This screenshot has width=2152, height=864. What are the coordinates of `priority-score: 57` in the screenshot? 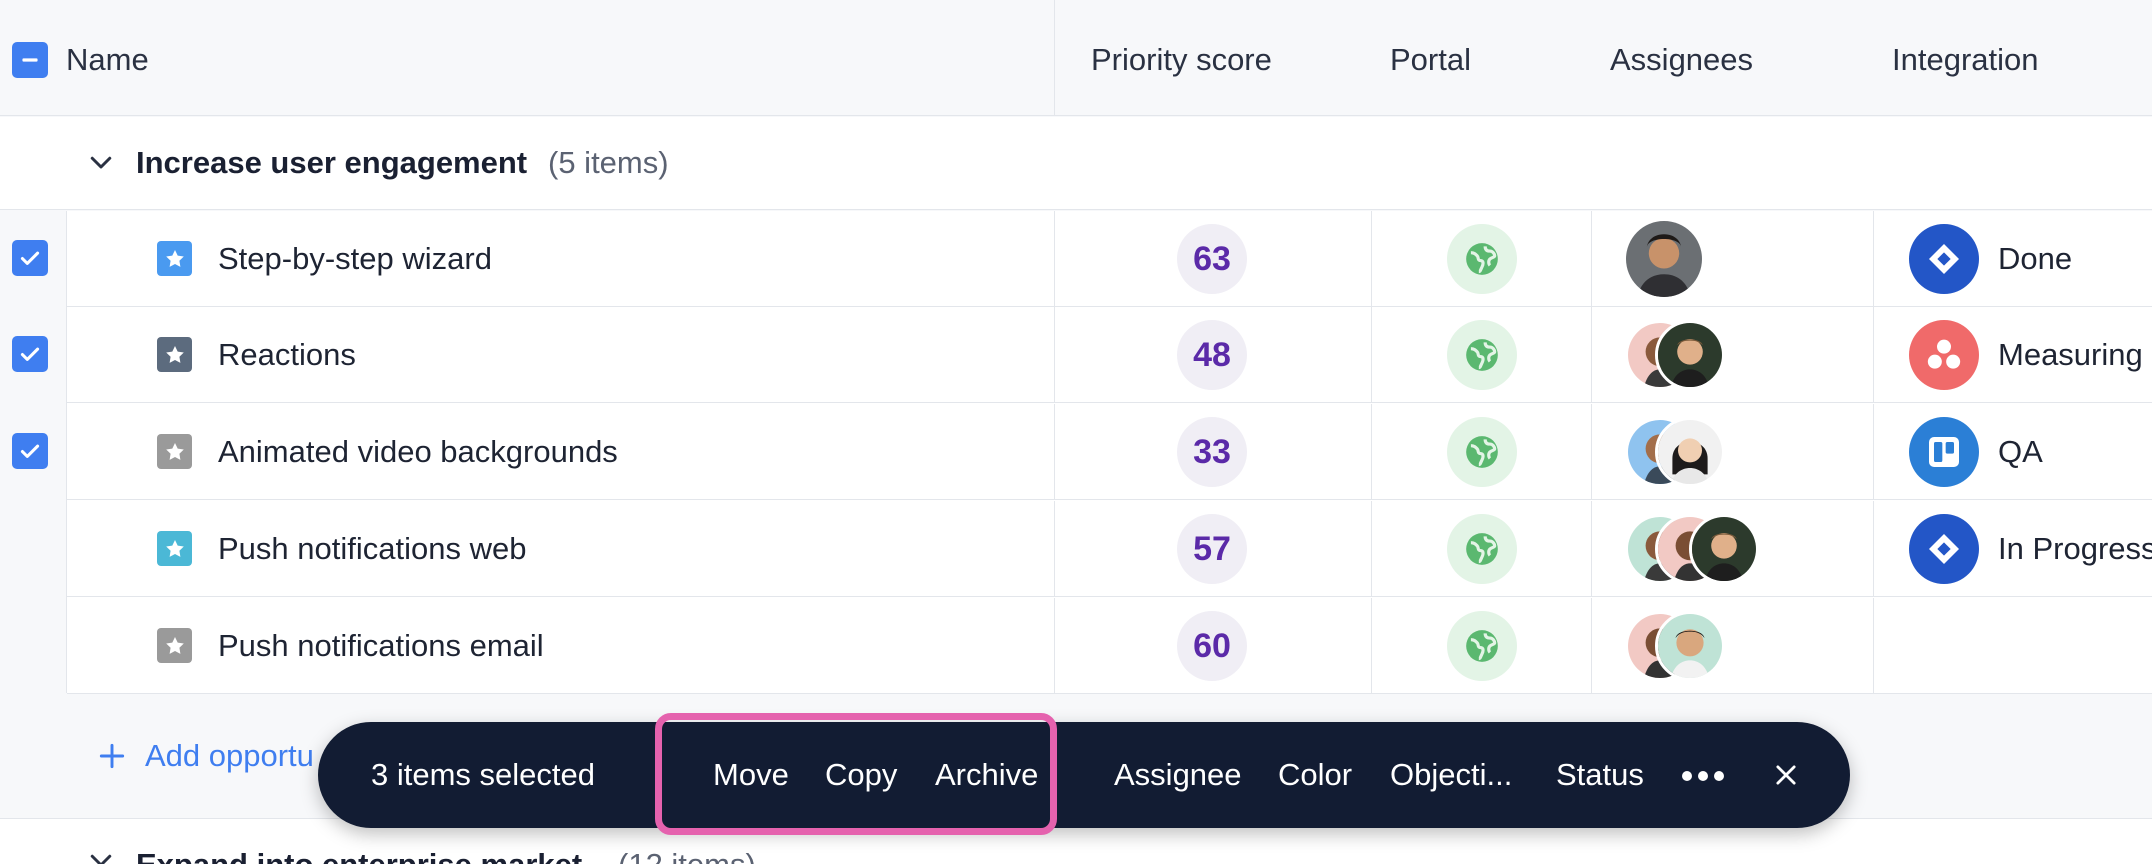 It's located at (1212, 549).